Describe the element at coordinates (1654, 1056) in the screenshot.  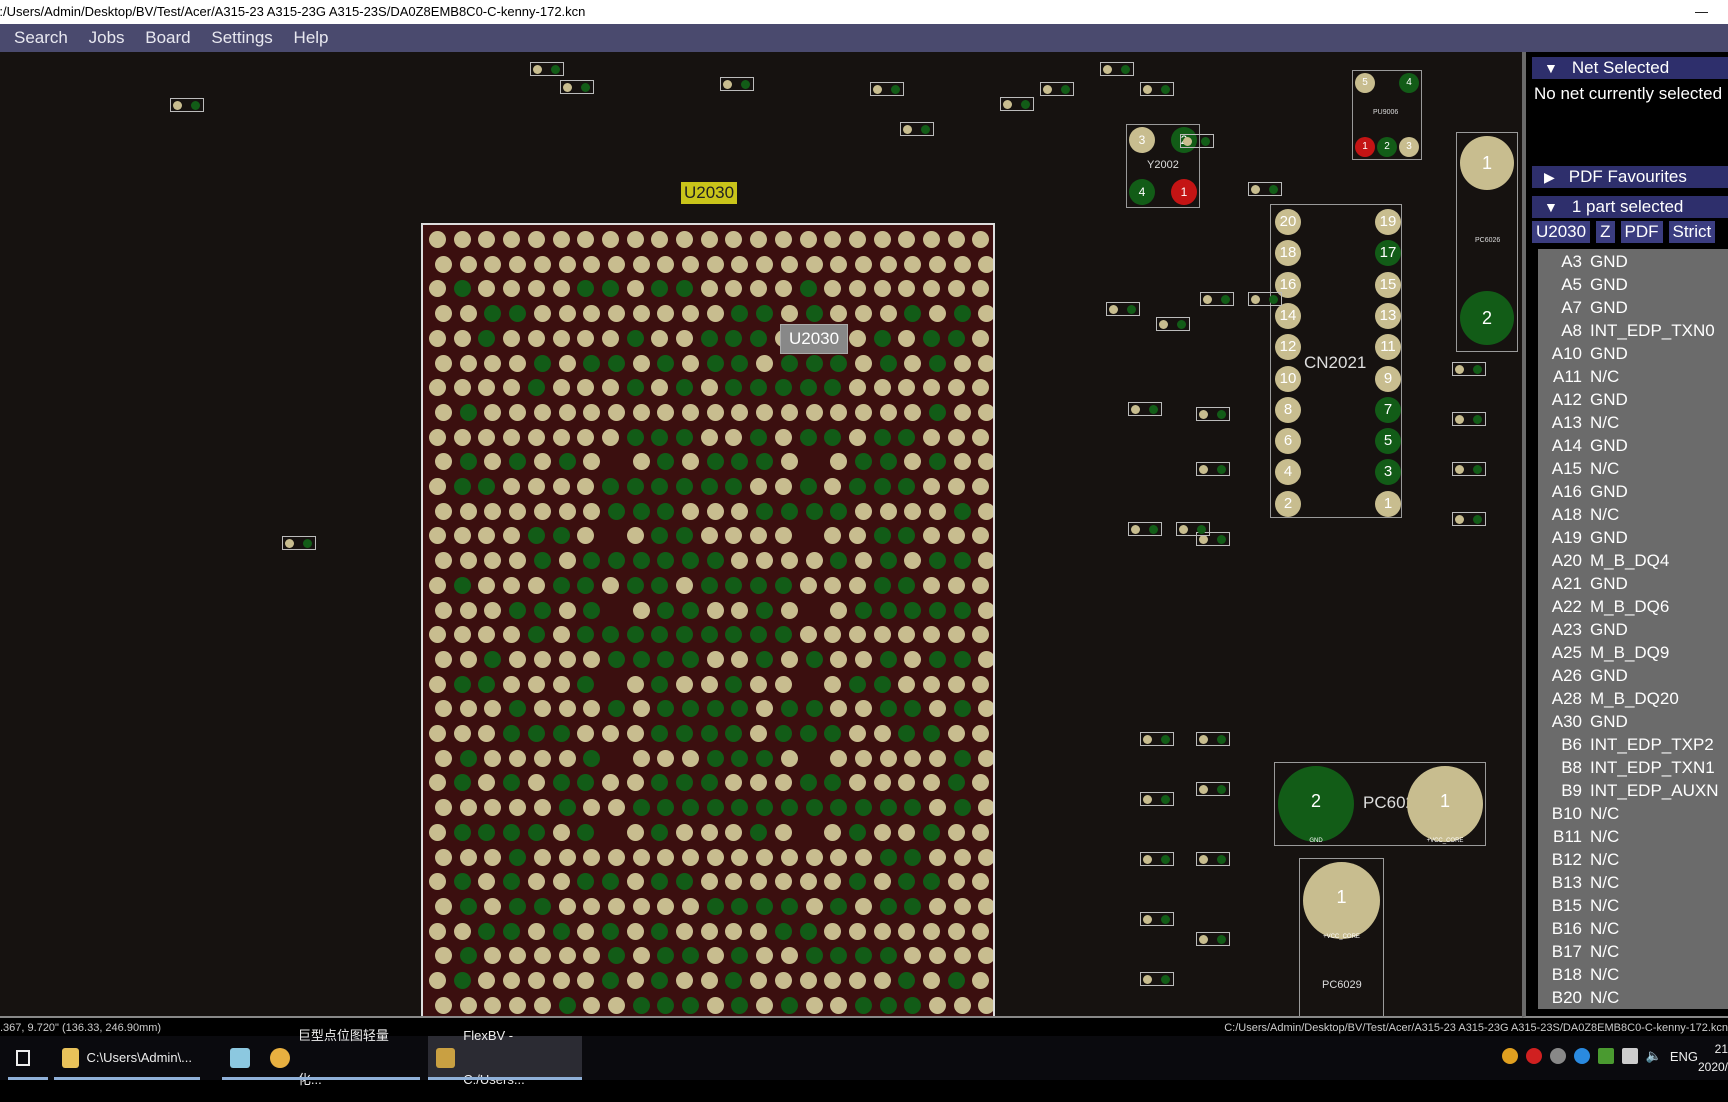
I see `volume-icon: 🔈` at that location.